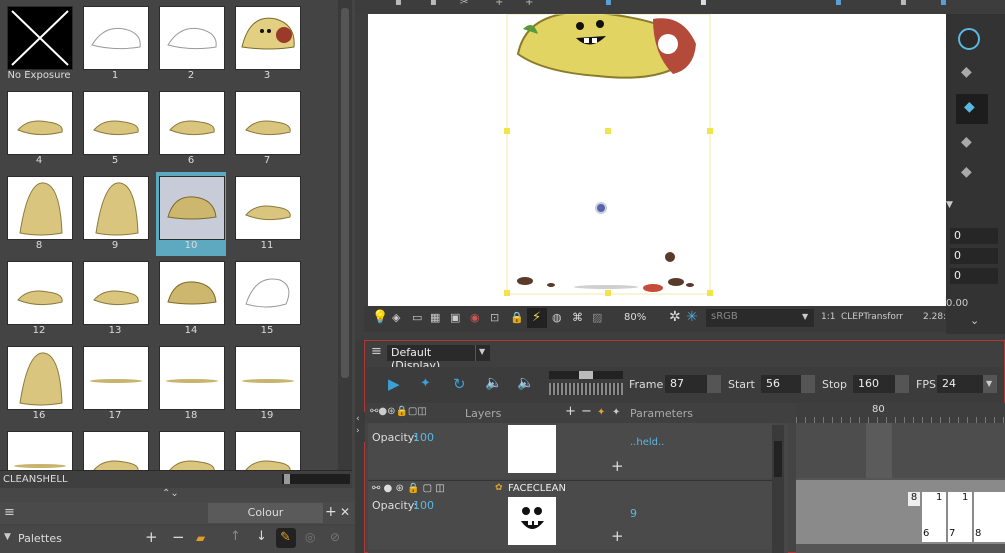 The width and height of the screenshot is (1005, 553). Describe the element at coordinates (972, 109) in the screenshot. I see `active-layer-stack-button: ◆` at that location.